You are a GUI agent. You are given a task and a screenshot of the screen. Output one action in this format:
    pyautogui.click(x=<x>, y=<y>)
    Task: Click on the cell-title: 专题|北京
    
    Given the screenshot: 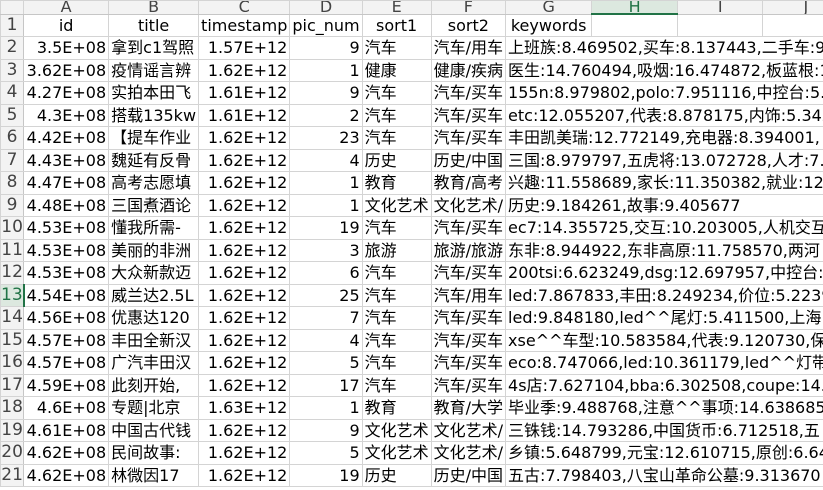 What is the action you would take?
    pyautogui.click(x=154, y=408)
    